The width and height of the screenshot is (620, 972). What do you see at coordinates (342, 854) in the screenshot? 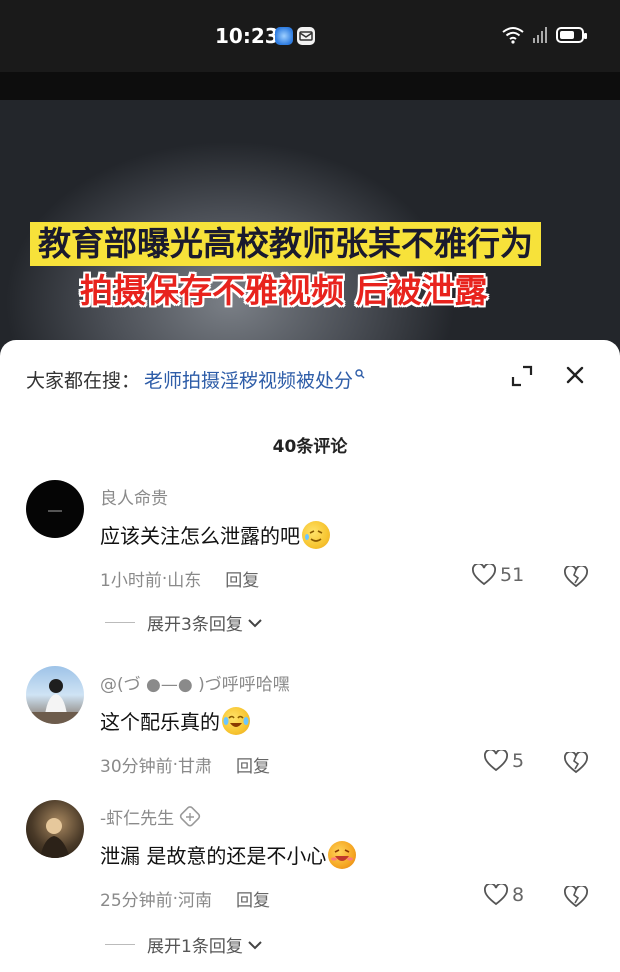
I see `laughing-emoji-icon` at bounding box center [342, 854].